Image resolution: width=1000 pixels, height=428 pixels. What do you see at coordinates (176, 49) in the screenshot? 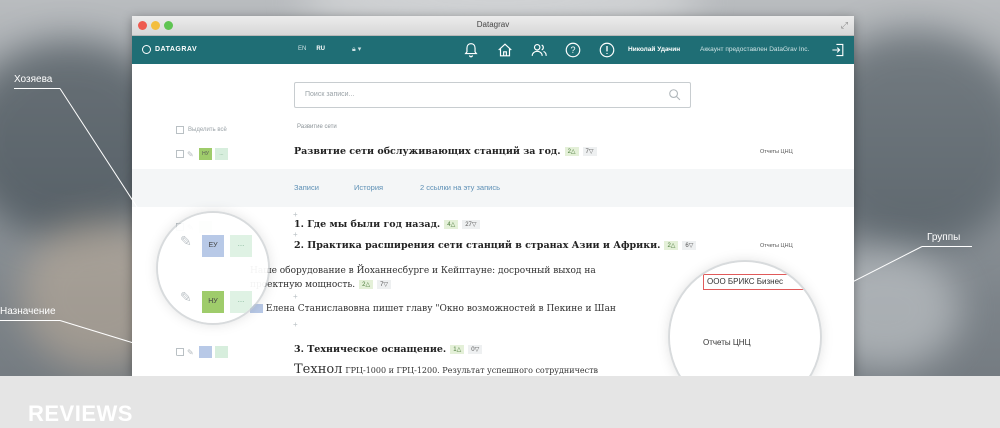
I see `logo-text: DATAGRAV` at bounding box center [176, 49].